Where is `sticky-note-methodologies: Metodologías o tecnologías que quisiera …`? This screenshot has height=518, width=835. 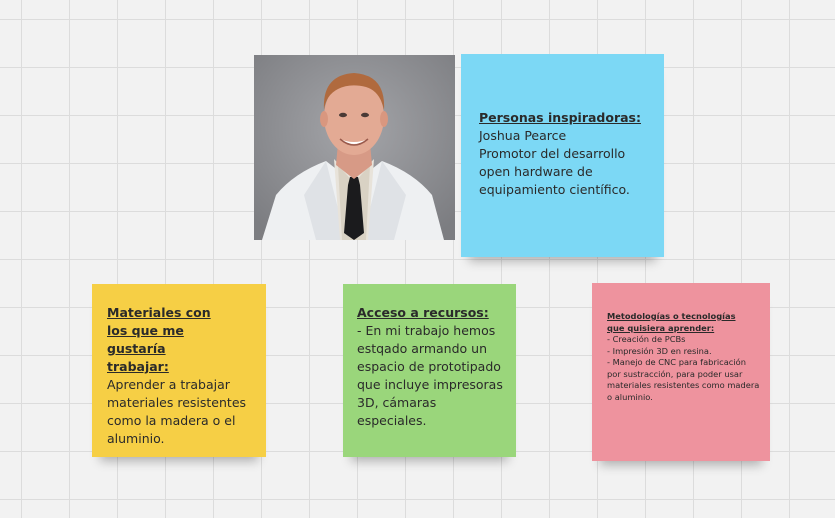
sticky-note-methodologies: Metodologías o tecnologías que quisiera … is located at coordinates (681, 372).